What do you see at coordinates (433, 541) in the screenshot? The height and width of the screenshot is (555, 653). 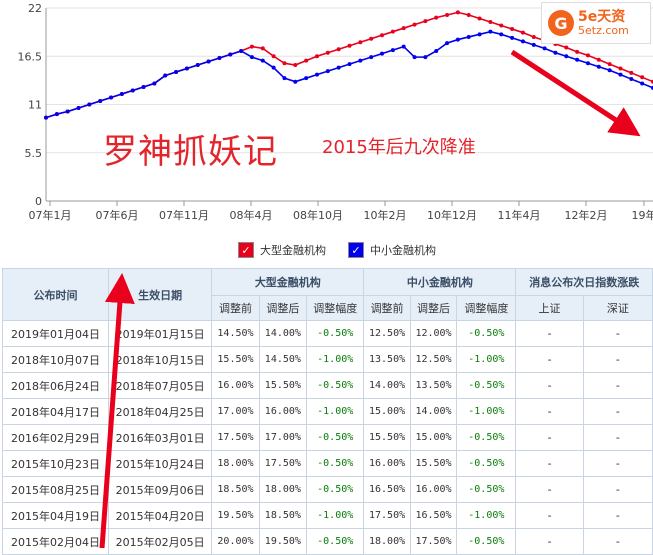 I see `cell-rate: 17.50%` at bounding box center [433, 541].